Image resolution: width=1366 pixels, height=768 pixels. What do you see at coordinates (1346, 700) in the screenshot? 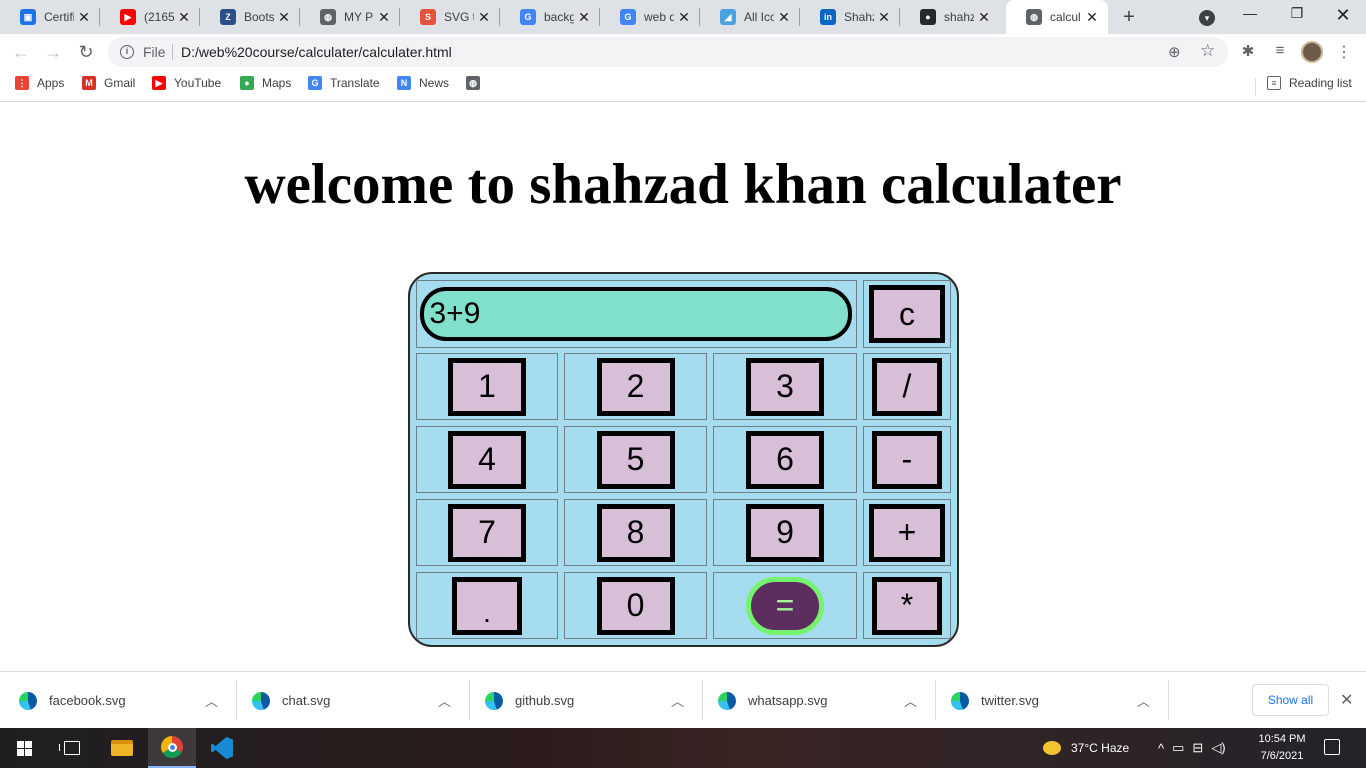
I see `close-shelf-icon: ✕` at bounding box center [1346, 700].